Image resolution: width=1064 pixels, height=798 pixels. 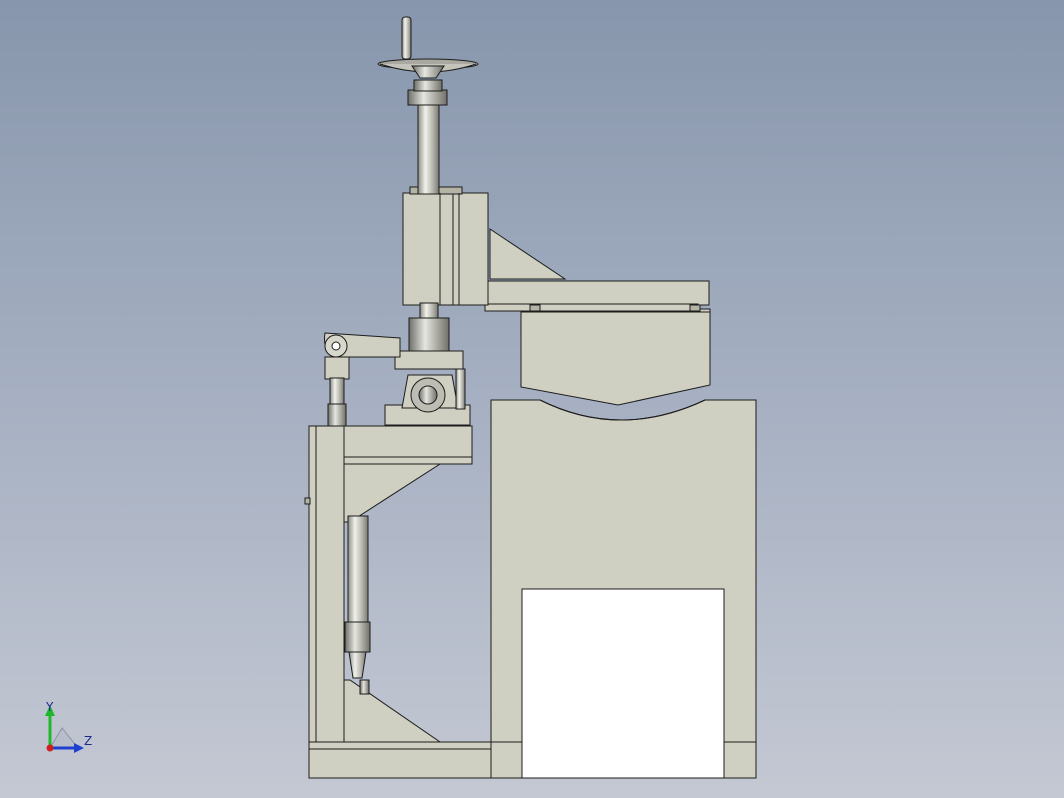 What do you see at coordinates (68, 726) in the screenshot?
I see `axis-triad: Y Z` at bounding box center [68, 726].